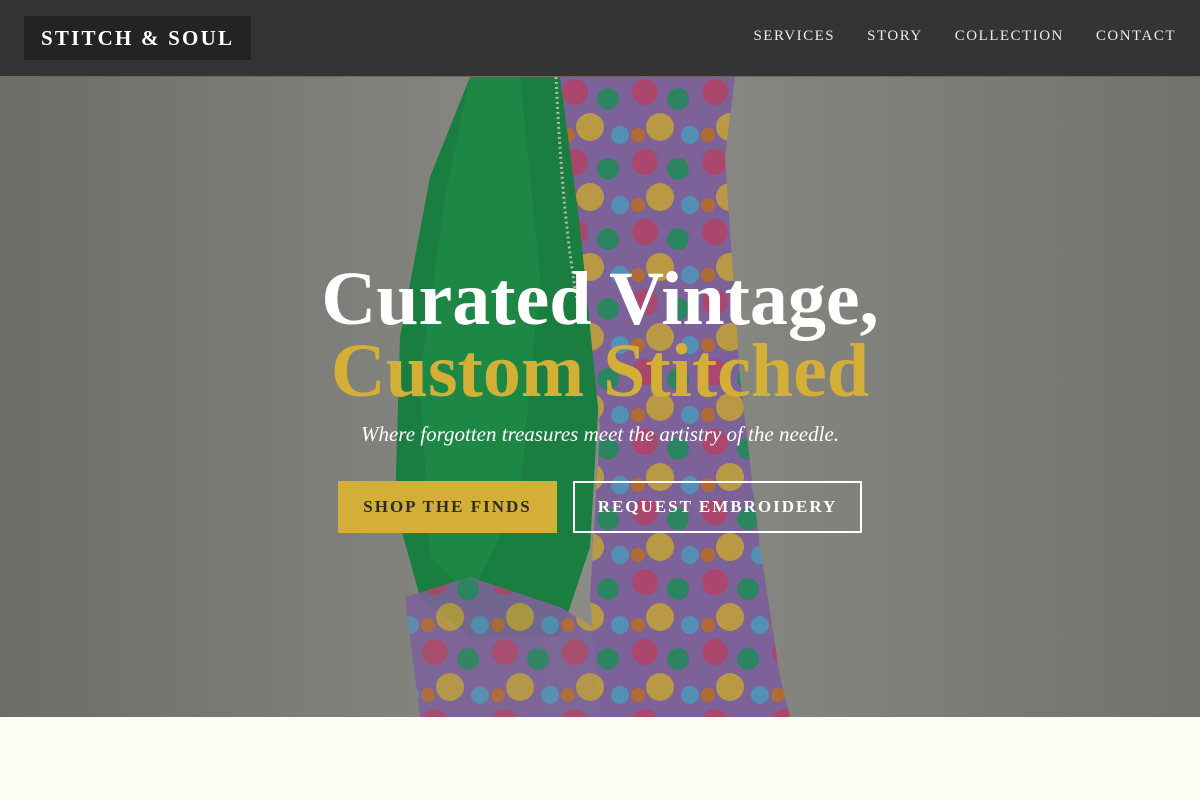  What do you see at coordinates (600, 371) in the screenshot?
I see `hero-heading-line2: Custom Stitched` at bounding box center [600, 371].